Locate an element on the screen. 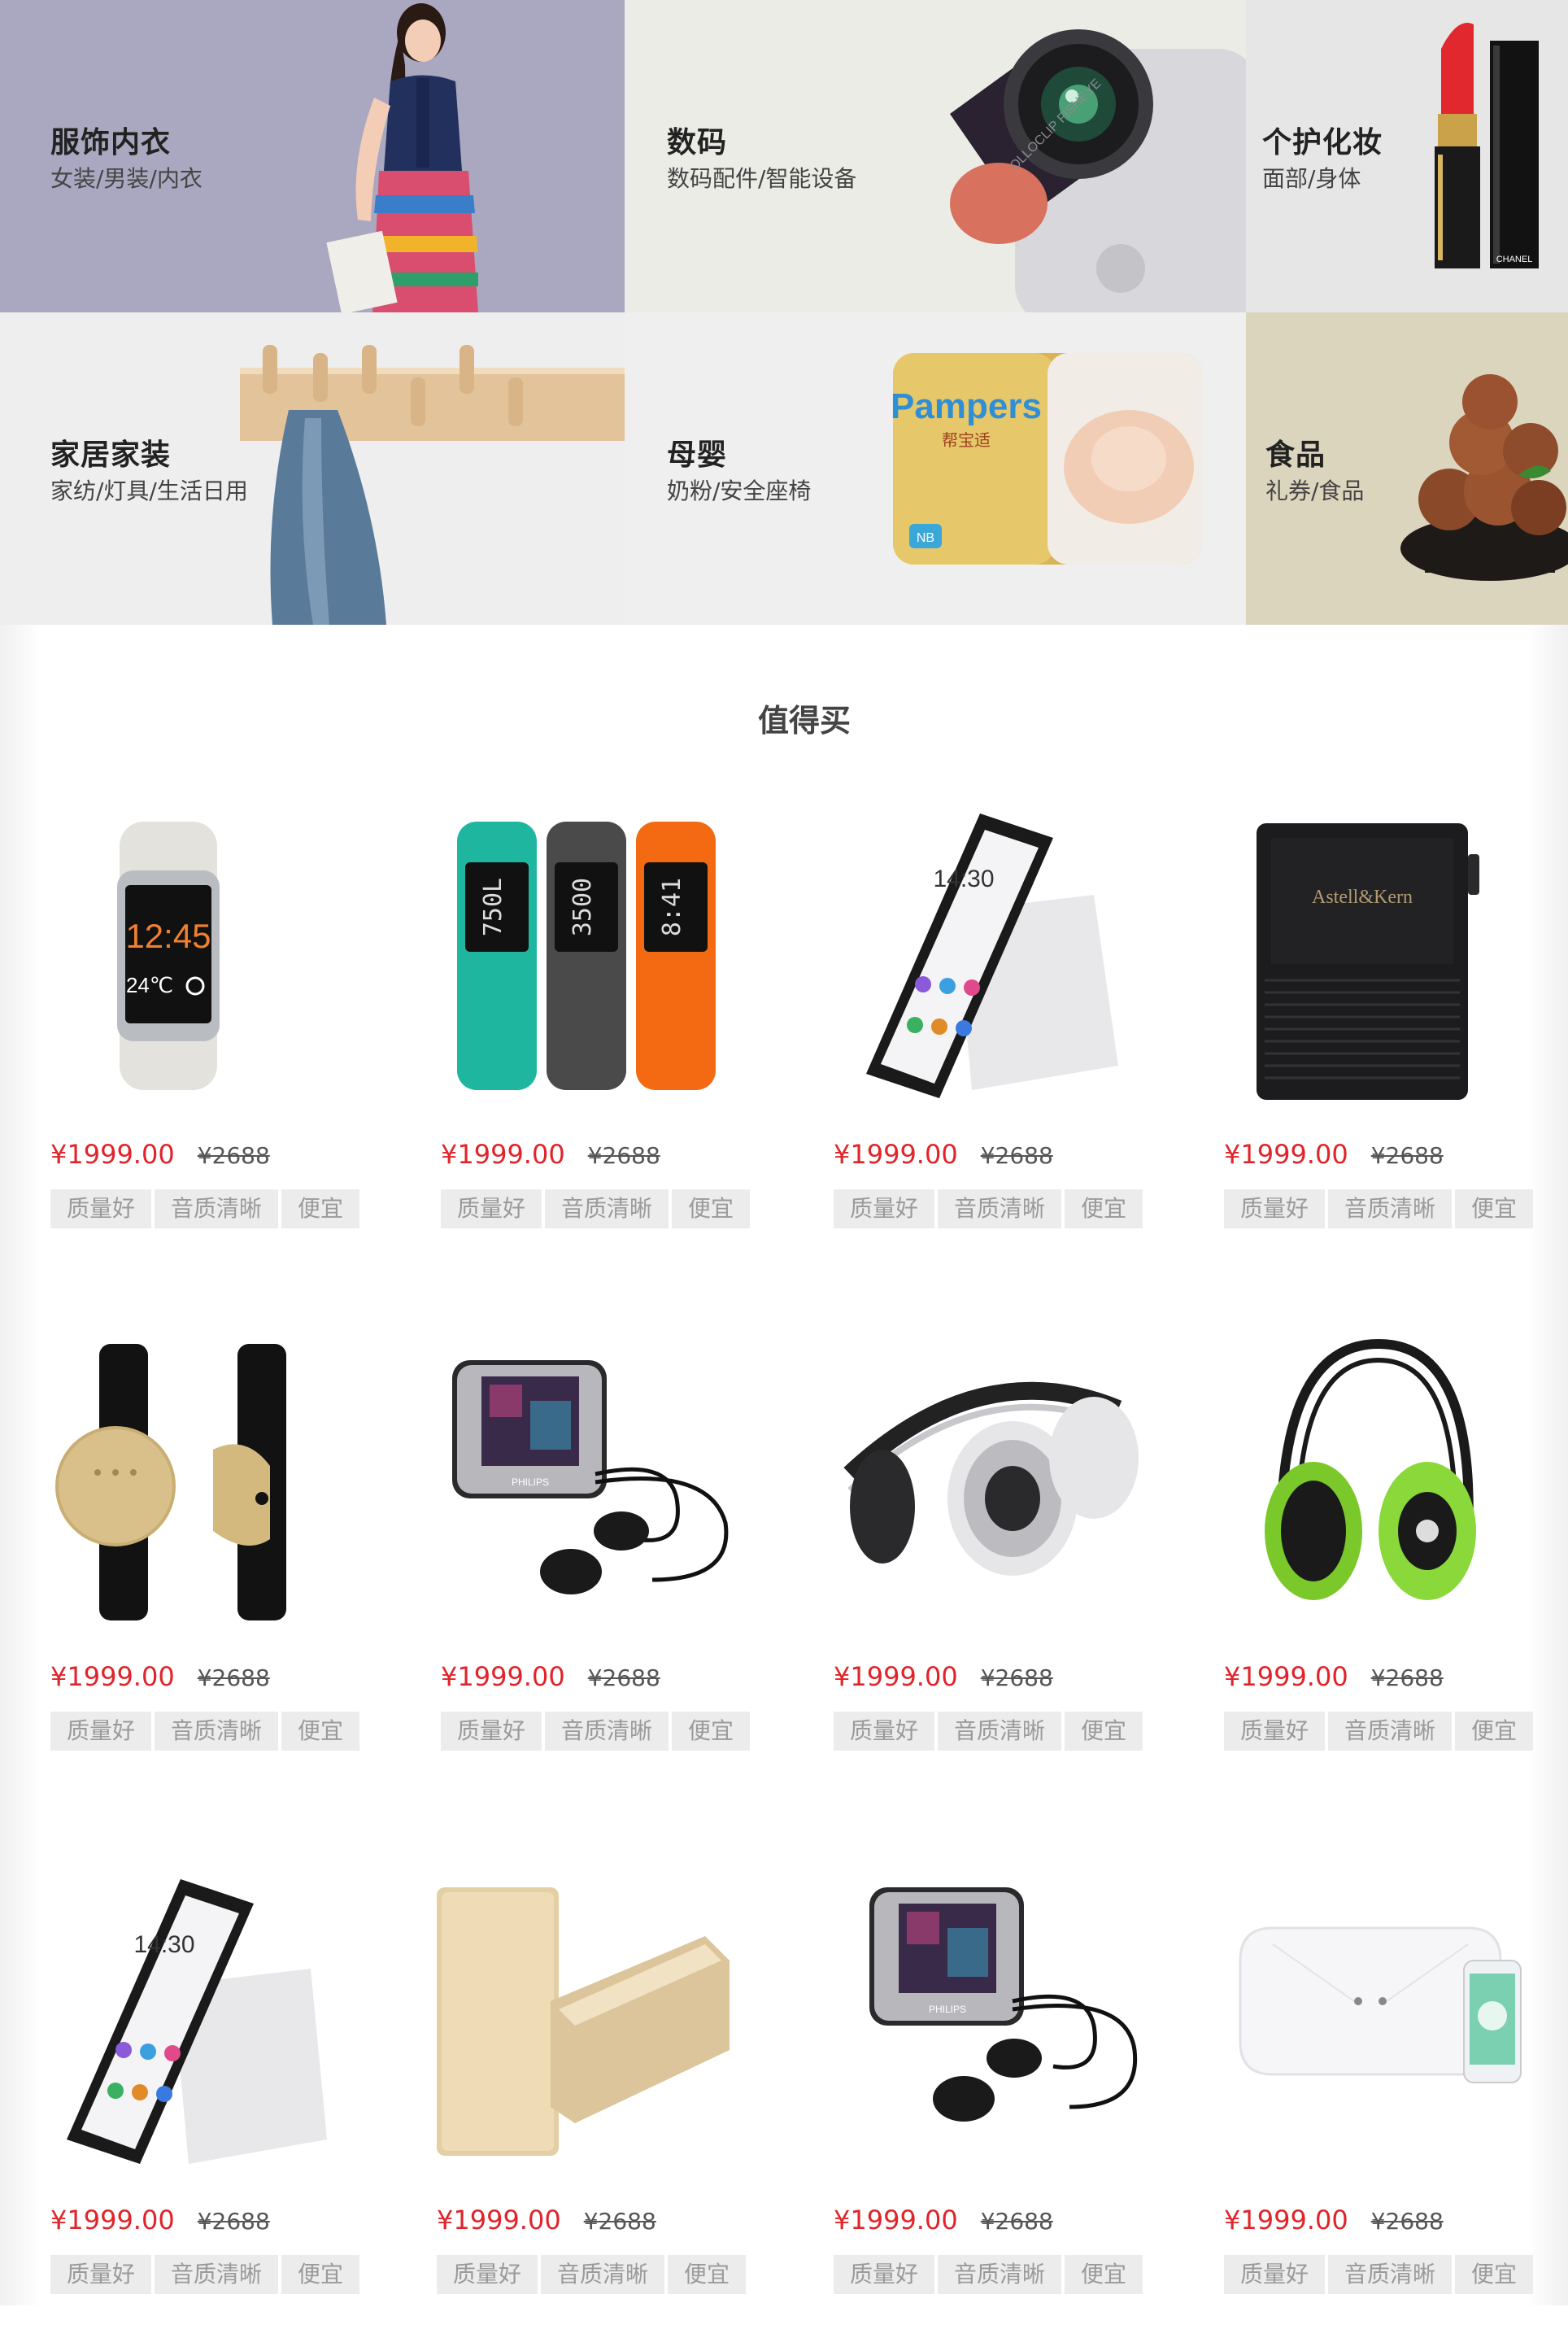 The image size is (1568, 2351). category-baby: 母婴 奶粉/安全座椅 Pampers 帮宝适 NB is located at coordinates (935, 468).